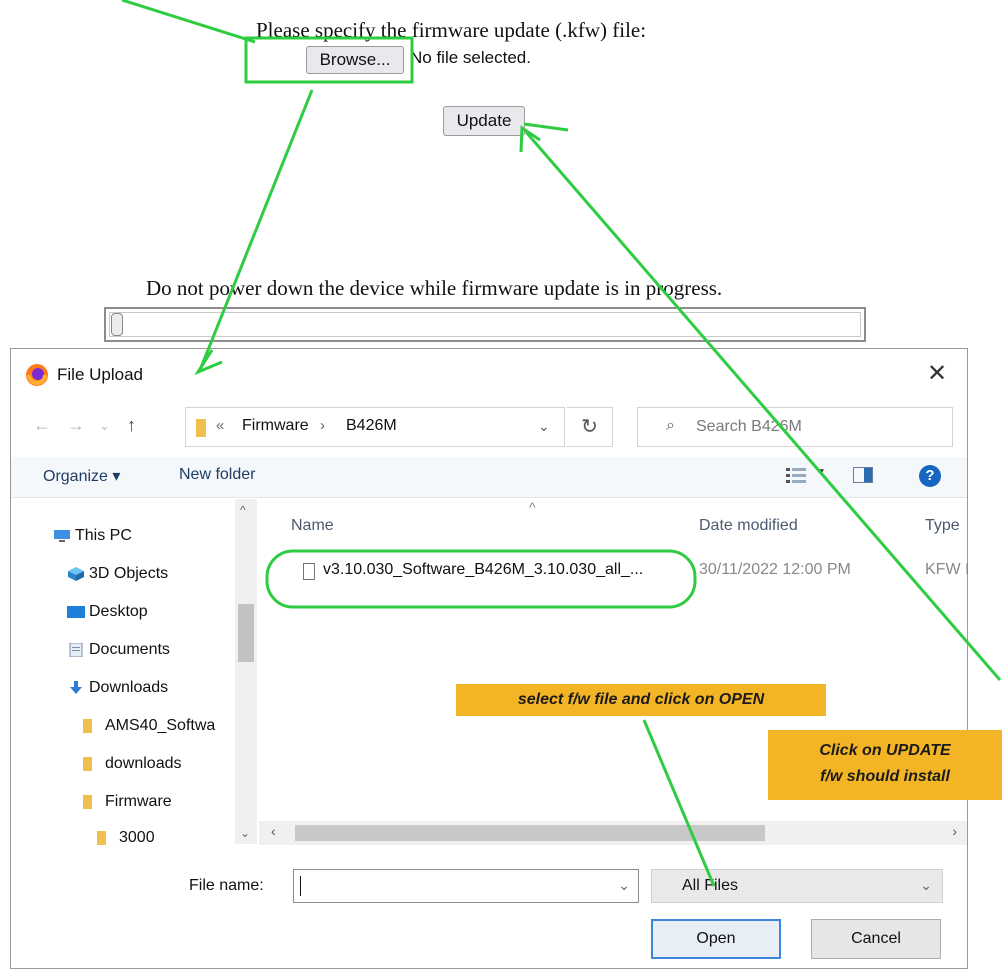 Image resolution: width=1003 pixels, height=969 pixels. Describe the element at coordinates (775, 569) in the screenshot. I see `file-date: 30/11/2022 12:00 PM` at that location.